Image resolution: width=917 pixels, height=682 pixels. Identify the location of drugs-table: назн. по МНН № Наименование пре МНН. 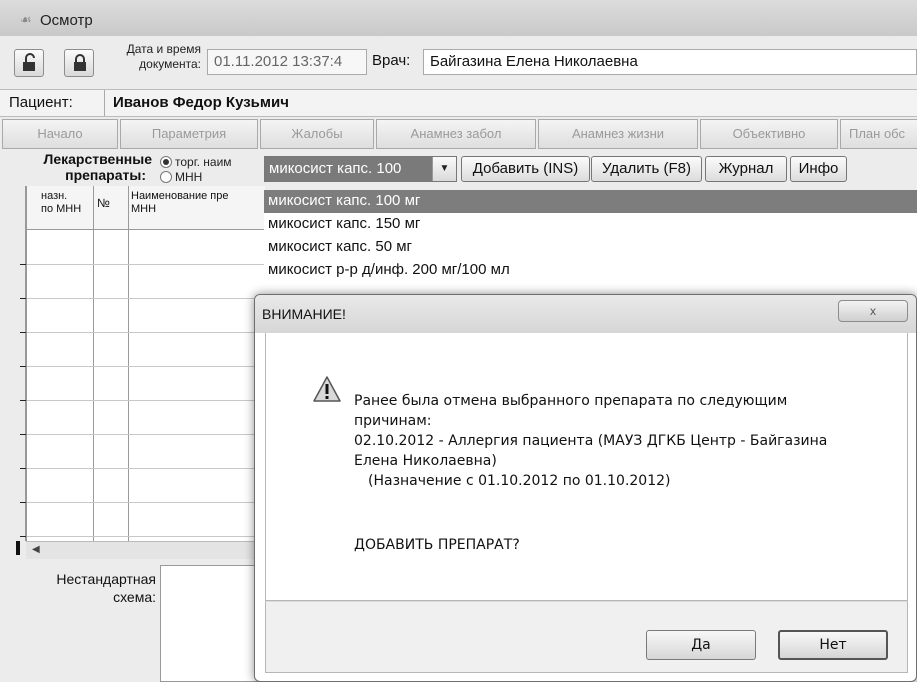
(145, 363).